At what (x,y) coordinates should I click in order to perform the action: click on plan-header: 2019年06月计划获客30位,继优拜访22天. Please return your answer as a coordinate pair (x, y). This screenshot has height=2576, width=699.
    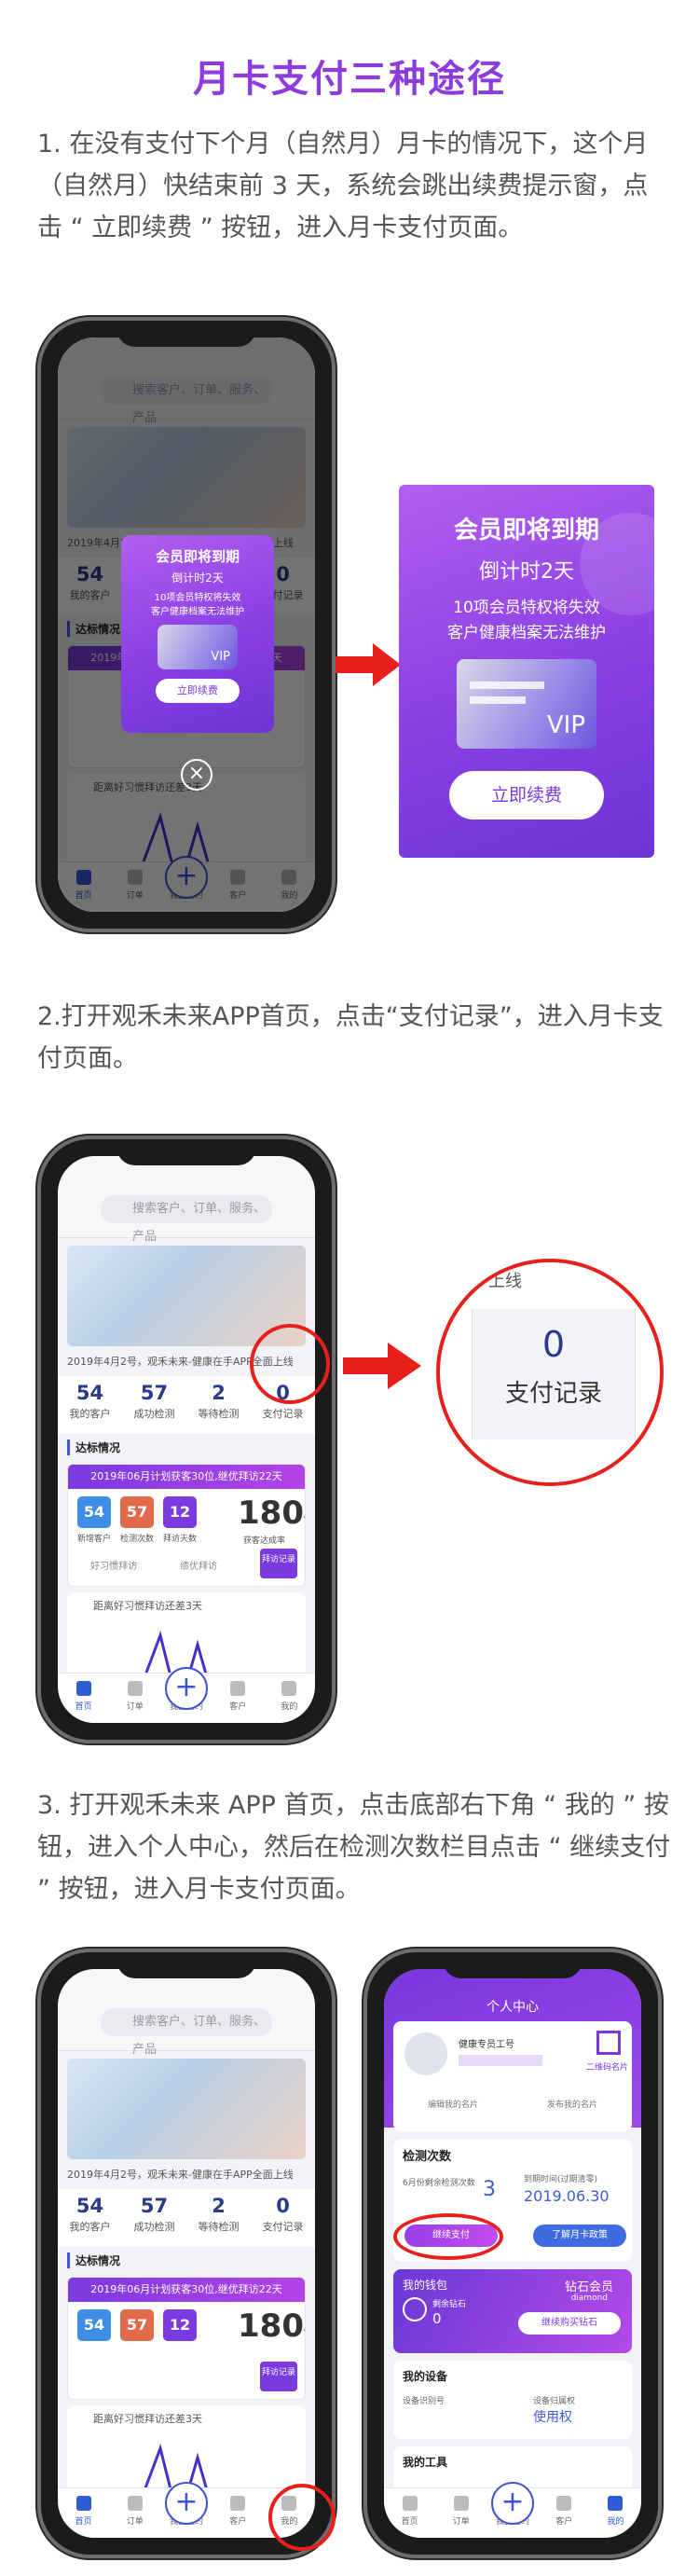
    Looking at the image, I should click on (186, 2290).